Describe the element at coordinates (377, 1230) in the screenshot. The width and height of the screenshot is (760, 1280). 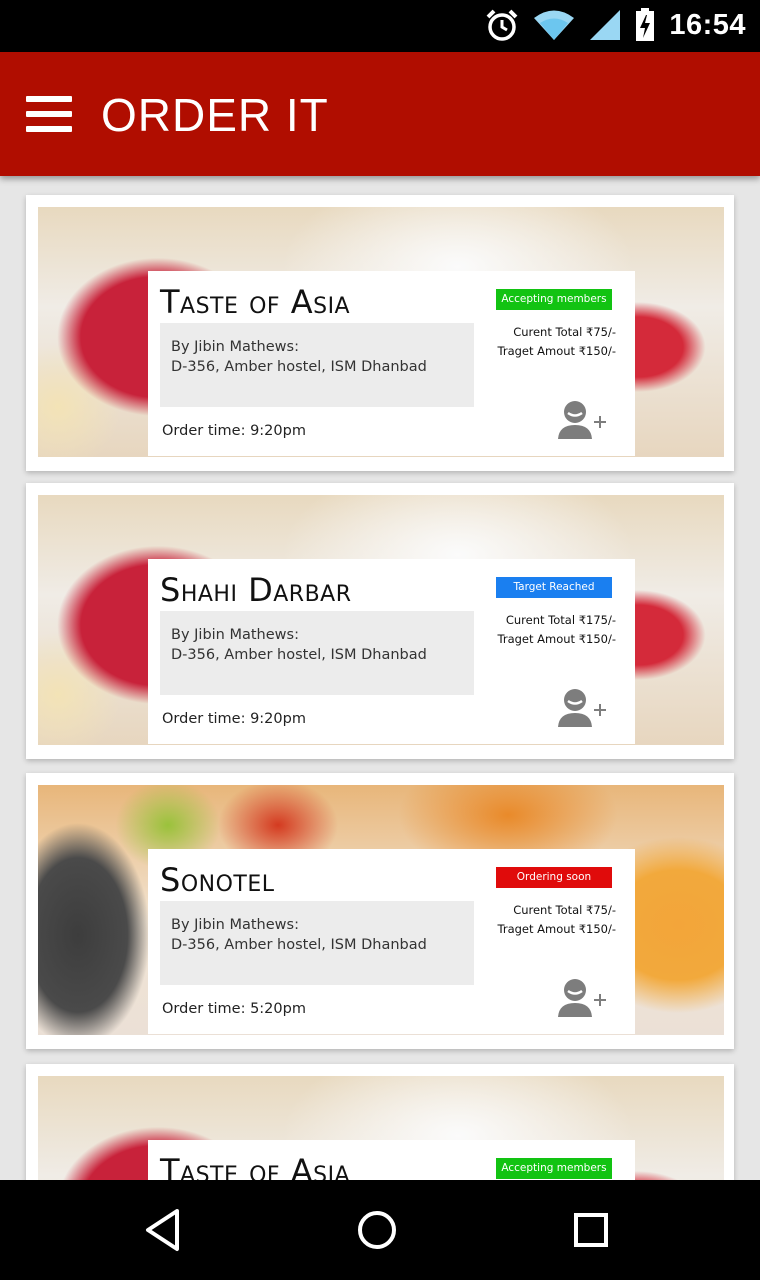
I see `home-icon` at that location.